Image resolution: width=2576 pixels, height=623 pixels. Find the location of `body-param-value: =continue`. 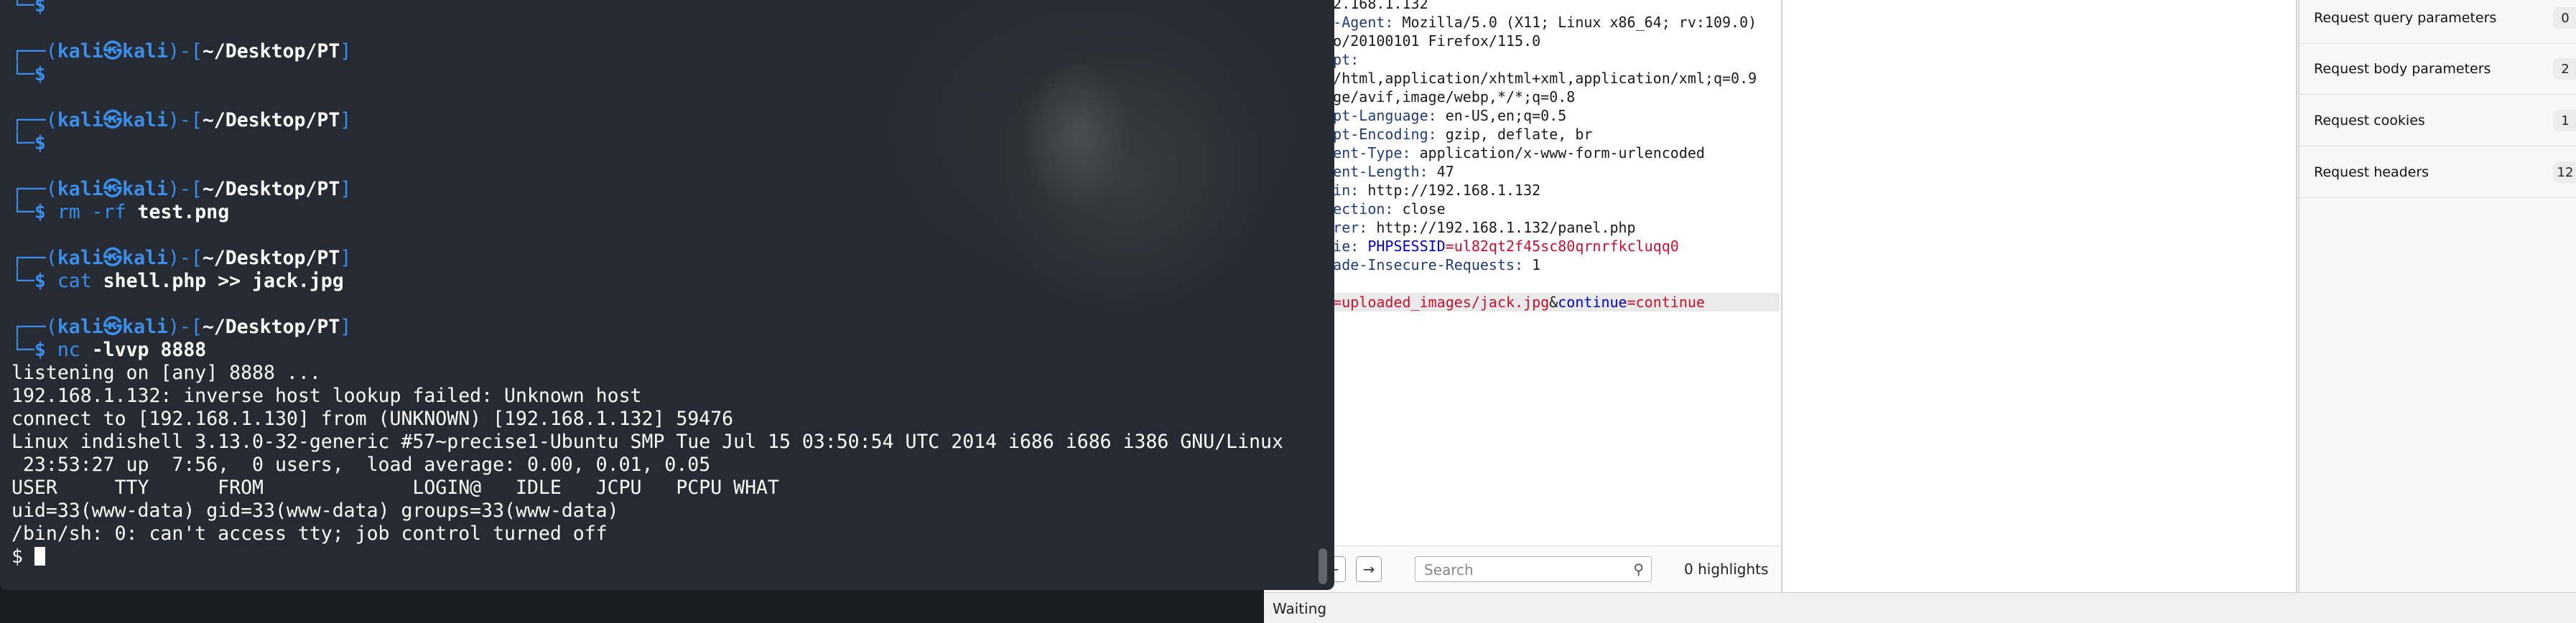

body-param-value: =continue is located at coordinates (1666, 303).